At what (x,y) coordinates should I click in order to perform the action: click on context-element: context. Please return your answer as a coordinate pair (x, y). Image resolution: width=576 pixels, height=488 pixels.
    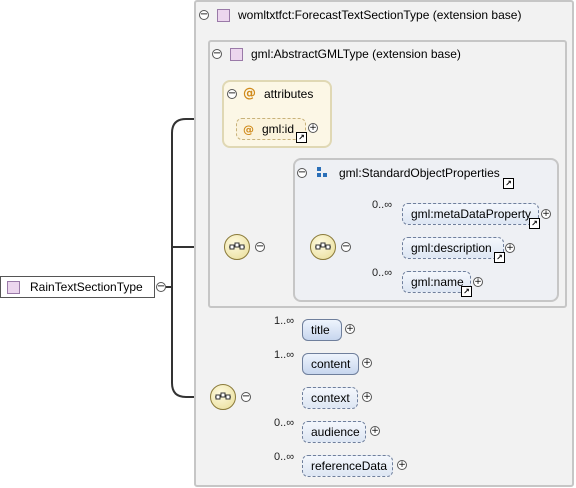
    Looking at the image, I should click on (330, 398).